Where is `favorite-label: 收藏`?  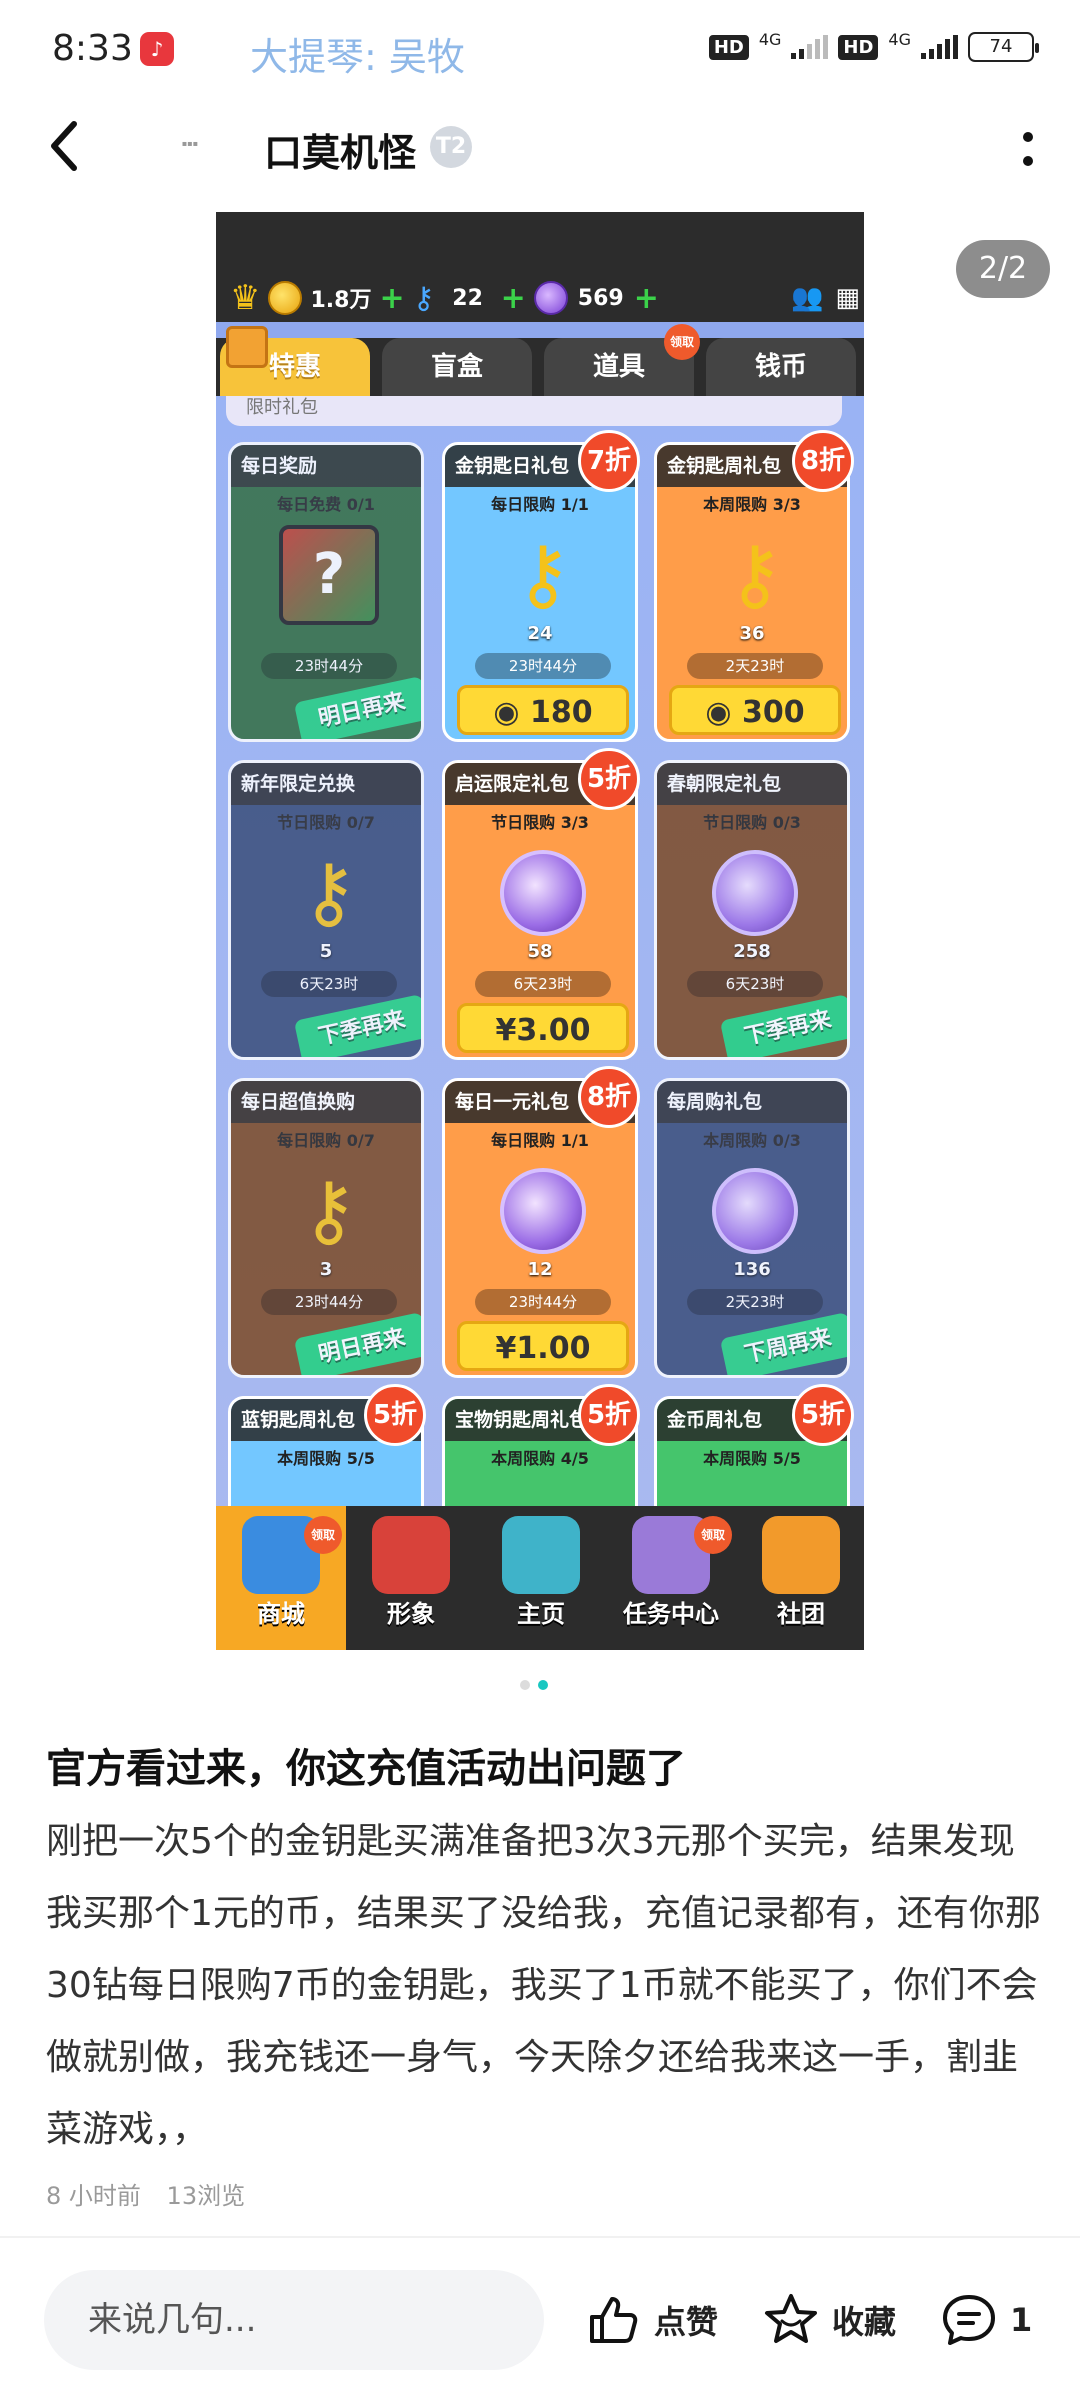
favorite-label: 收藏 is located at coordinates (864, 2322).